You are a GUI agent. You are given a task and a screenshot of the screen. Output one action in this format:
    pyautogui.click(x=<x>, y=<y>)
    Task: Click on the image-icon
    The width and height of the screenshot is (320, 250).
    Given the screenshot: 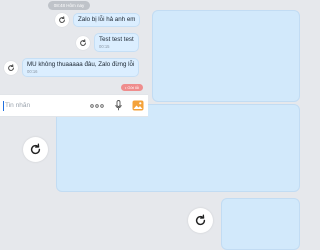 What is the action you would take?
    pyautogui.click(x=138, y=106)
    